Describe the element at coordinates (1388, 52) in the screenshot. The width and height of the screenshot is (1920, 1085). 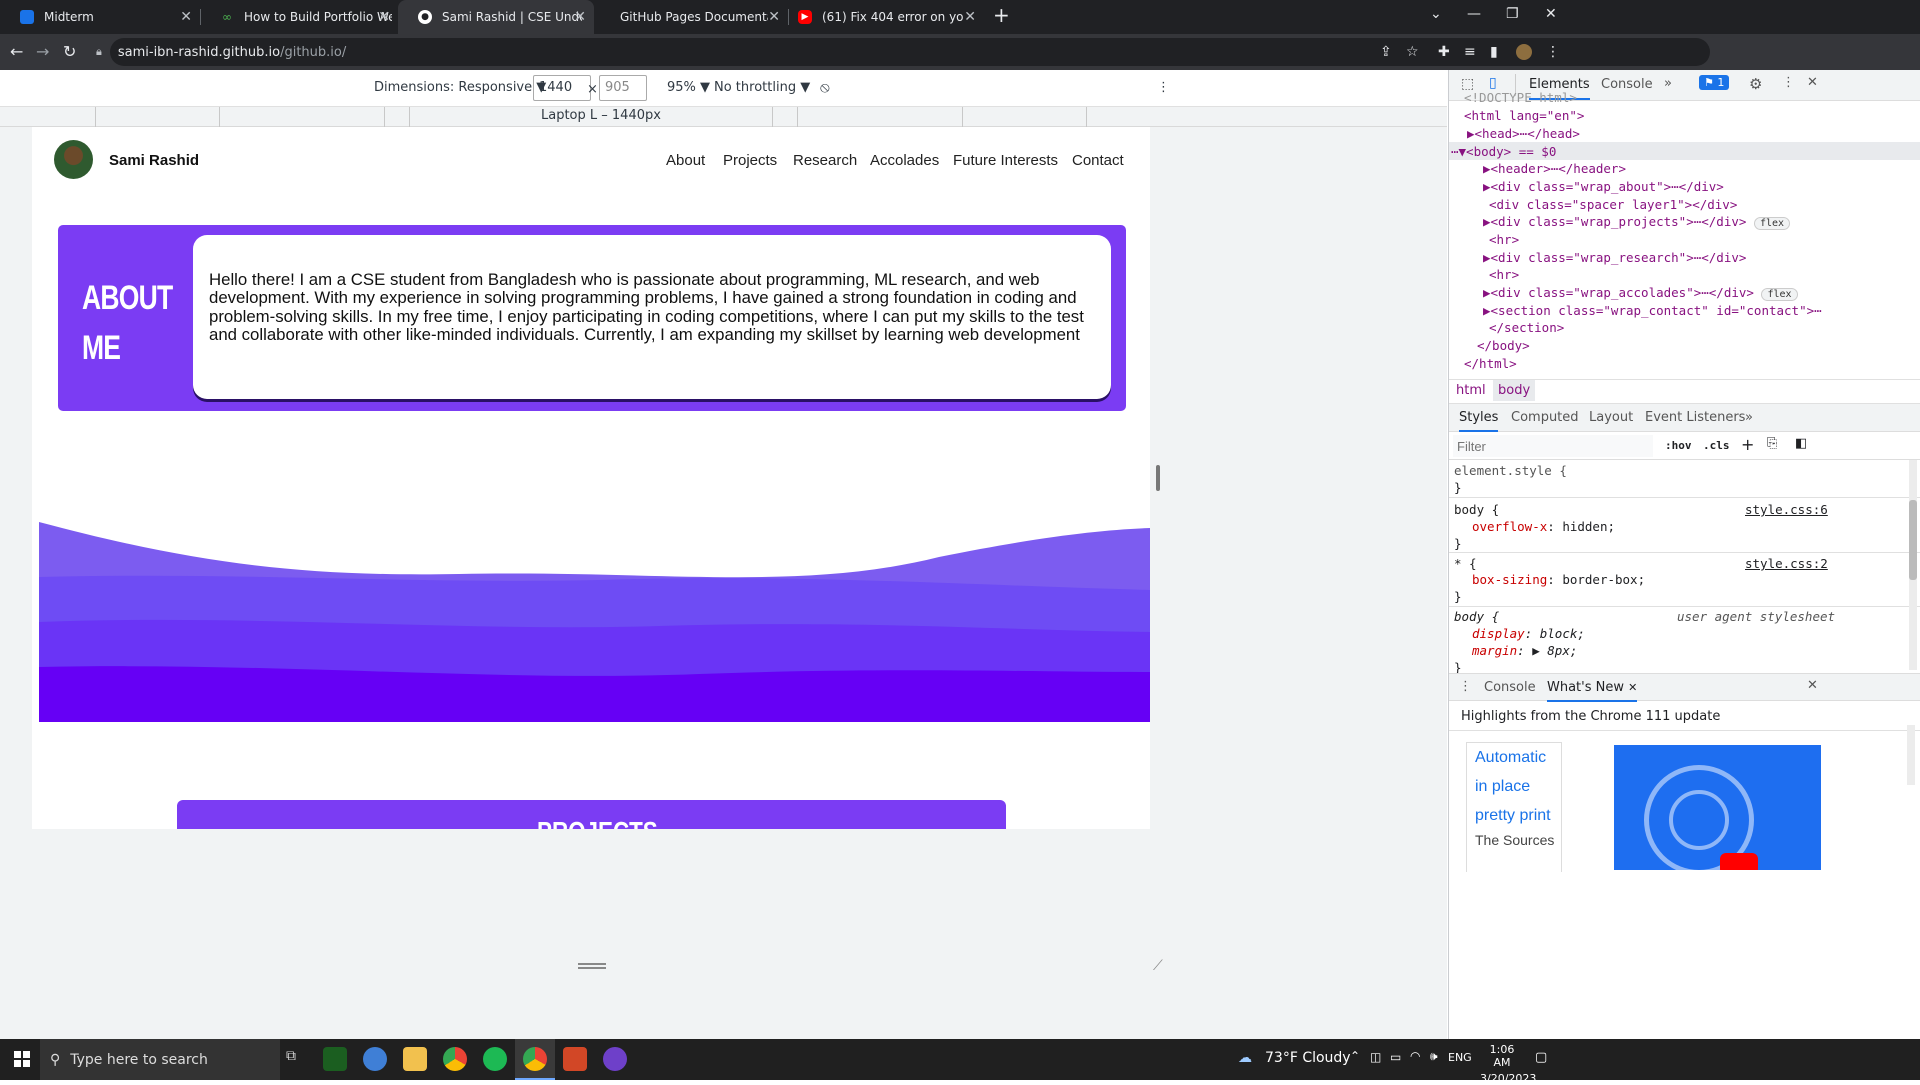
I see `share-icon: ⇪` at that location.